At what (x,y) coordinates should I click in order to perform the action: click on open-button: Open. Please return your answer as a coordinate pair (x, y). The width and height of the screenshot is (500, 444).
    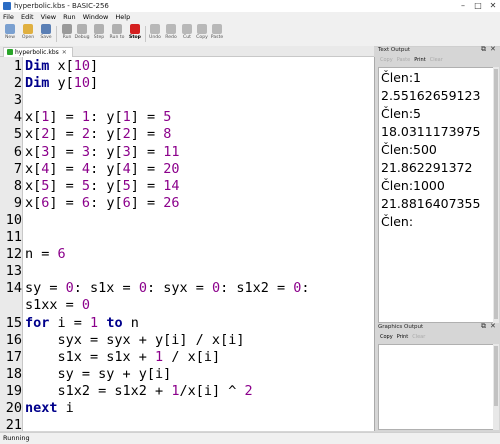
    Looking at the image, I should click on (28, 34).